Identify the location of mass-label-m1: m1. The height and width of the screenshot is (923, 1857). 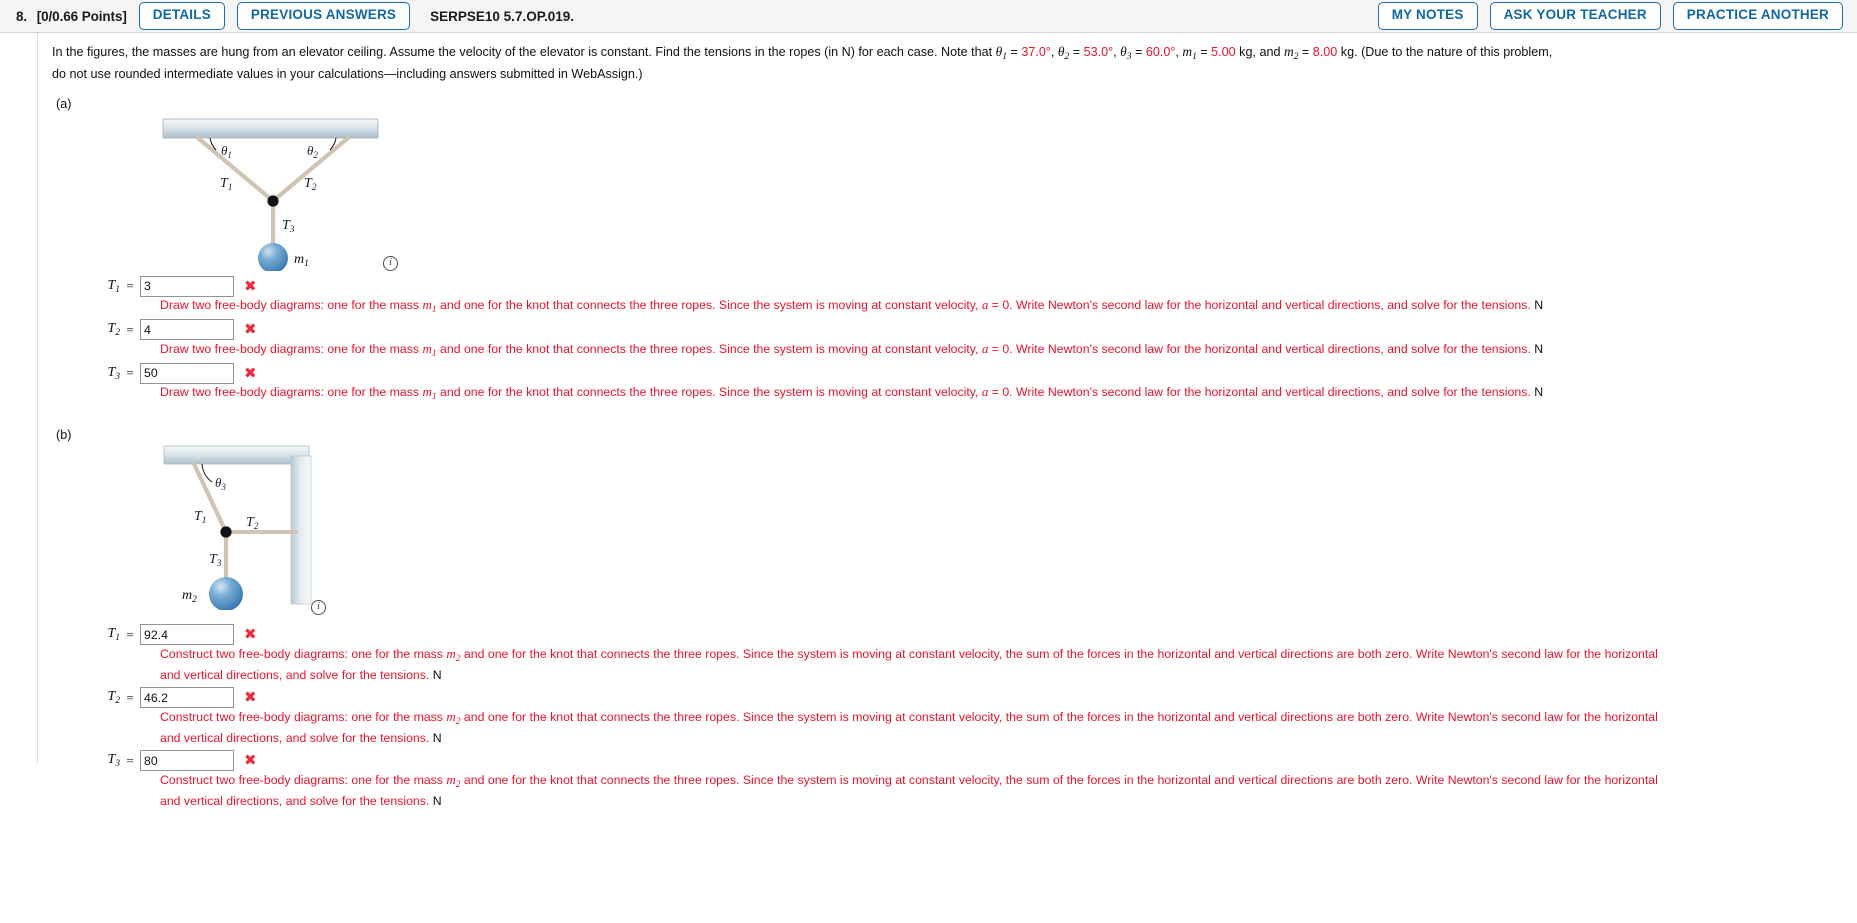
(301, 260).